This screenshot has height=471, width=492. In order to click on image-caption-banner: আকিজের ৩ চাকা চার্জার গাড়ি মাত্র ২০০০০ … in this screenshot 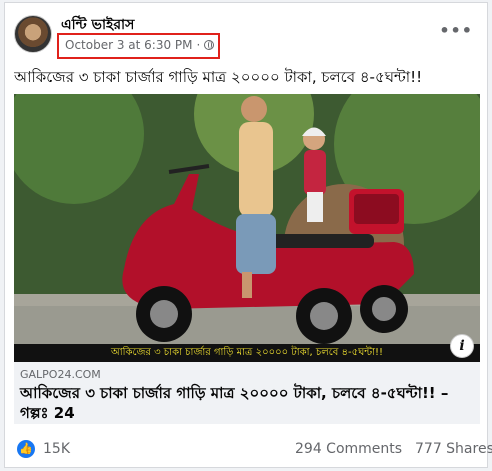, I will do `click(247, 353)`.